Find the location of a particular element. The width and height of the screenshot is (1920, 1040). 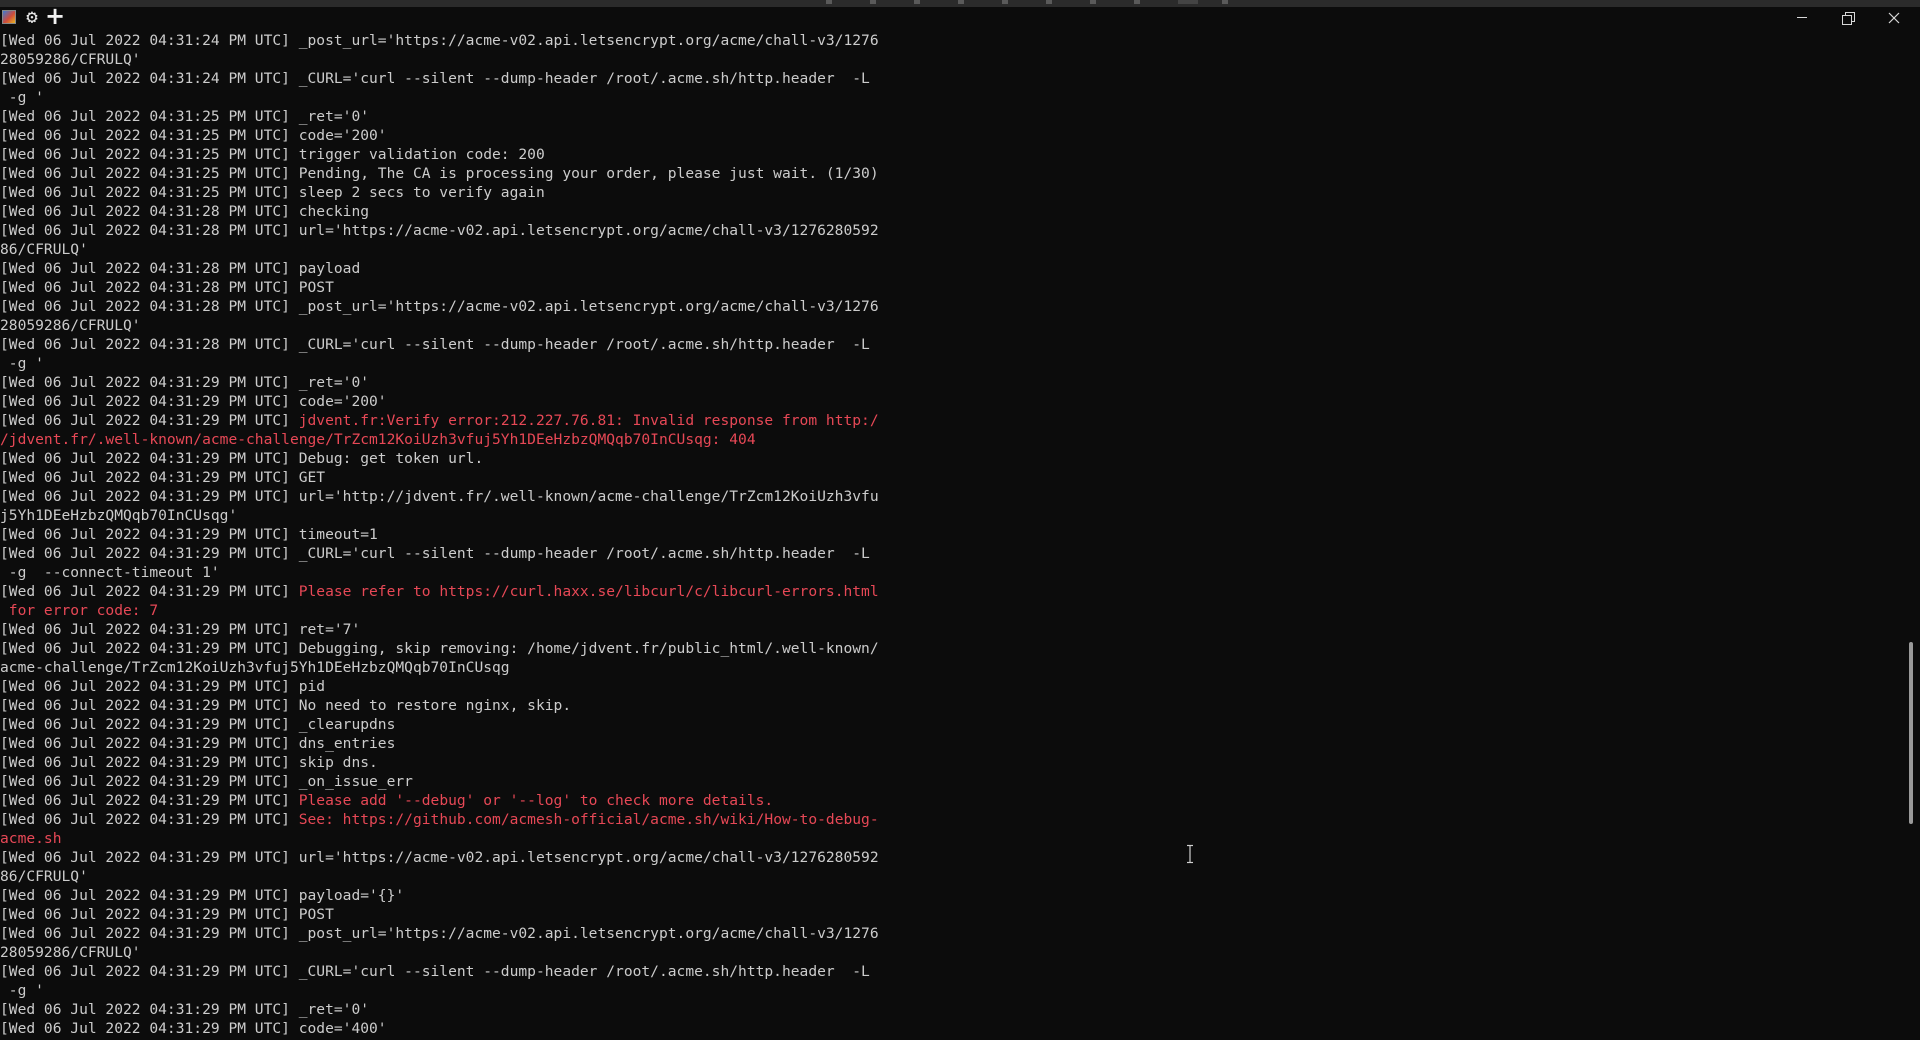

log-text: [Wed 06 Jul 2022 04:31:29 PM UTC] POST is located at coordinates (167, 914).